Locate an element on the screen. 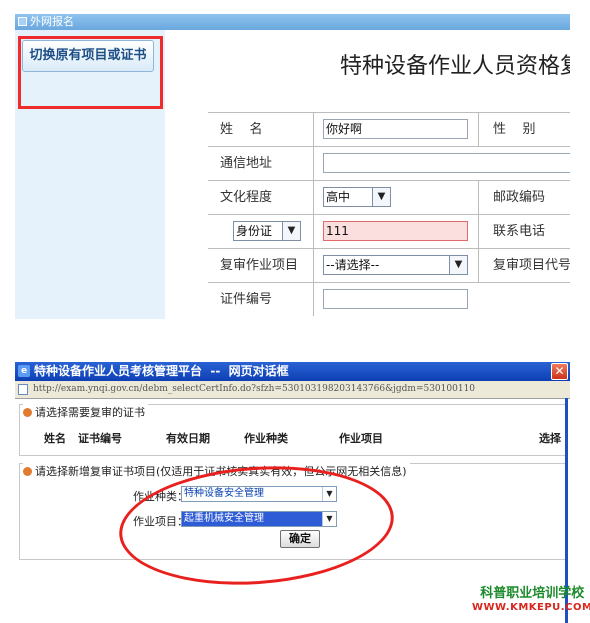 This screenshot has height=623, width=590. id-number-input: 111 is located at coordinates (395, 231).